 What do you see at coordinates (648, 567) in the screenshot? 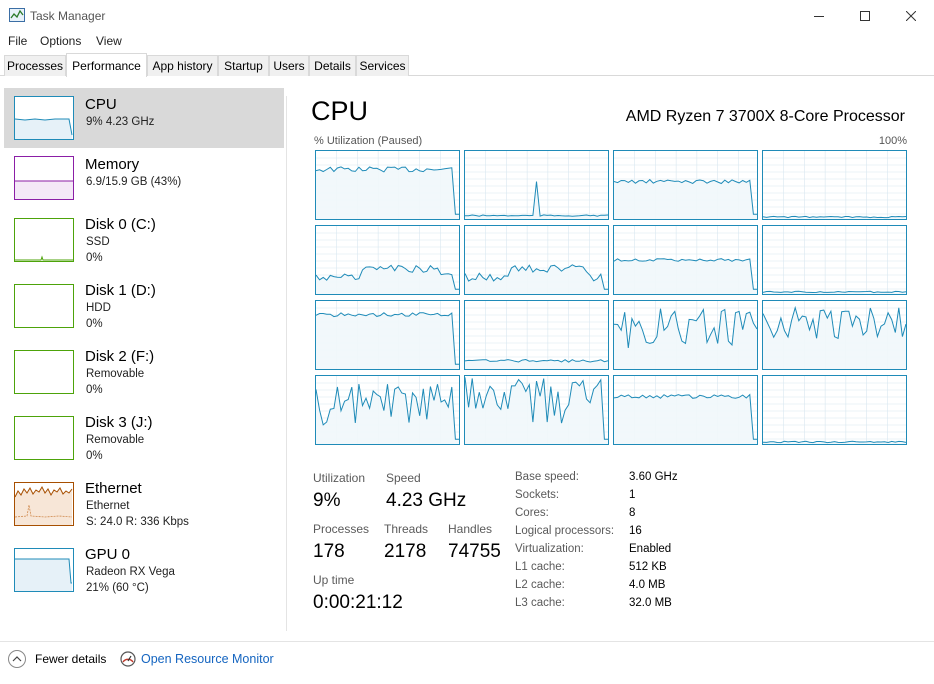
I see `spec-value: 512 KB` at bounding box center [648, 567].